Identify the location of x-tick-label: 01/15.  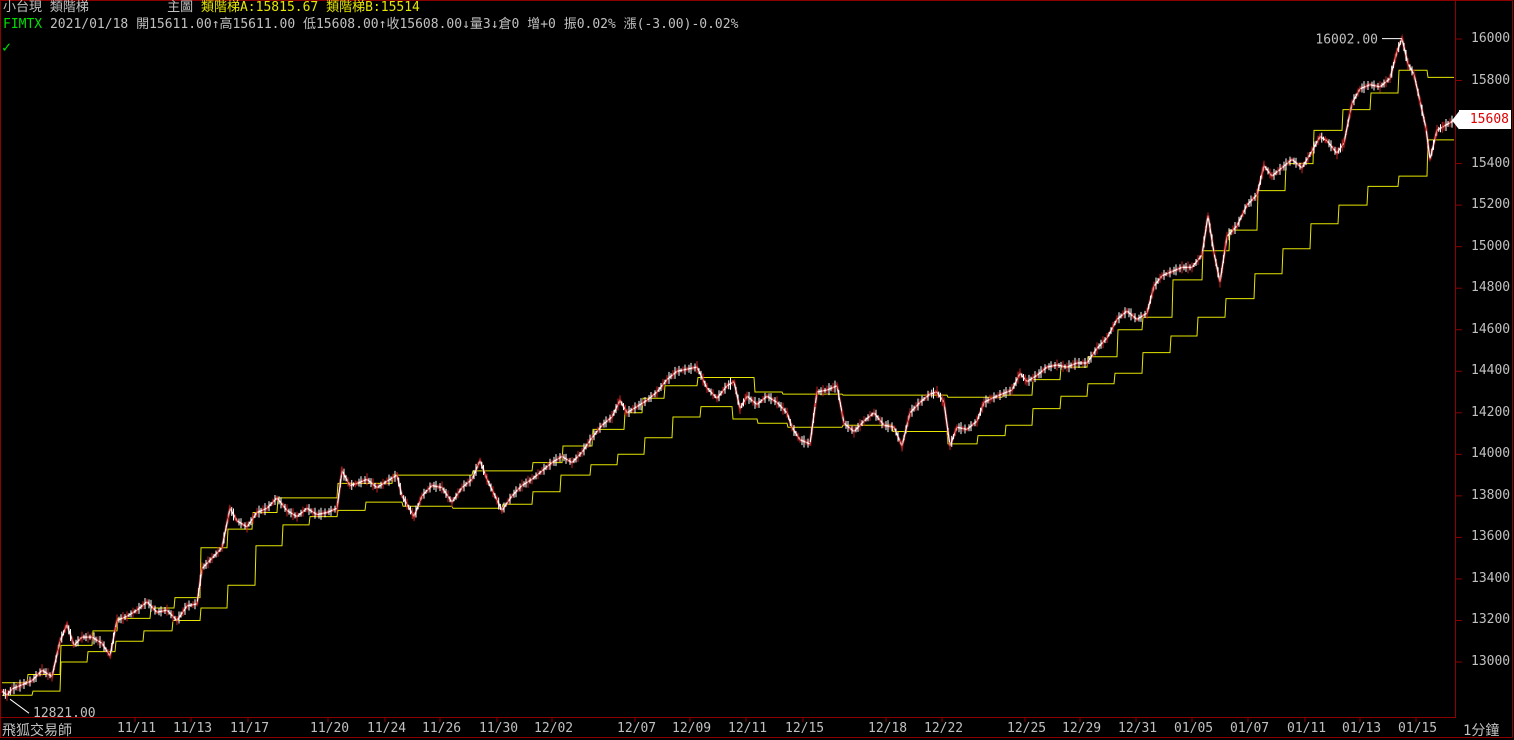
(1418, 728).